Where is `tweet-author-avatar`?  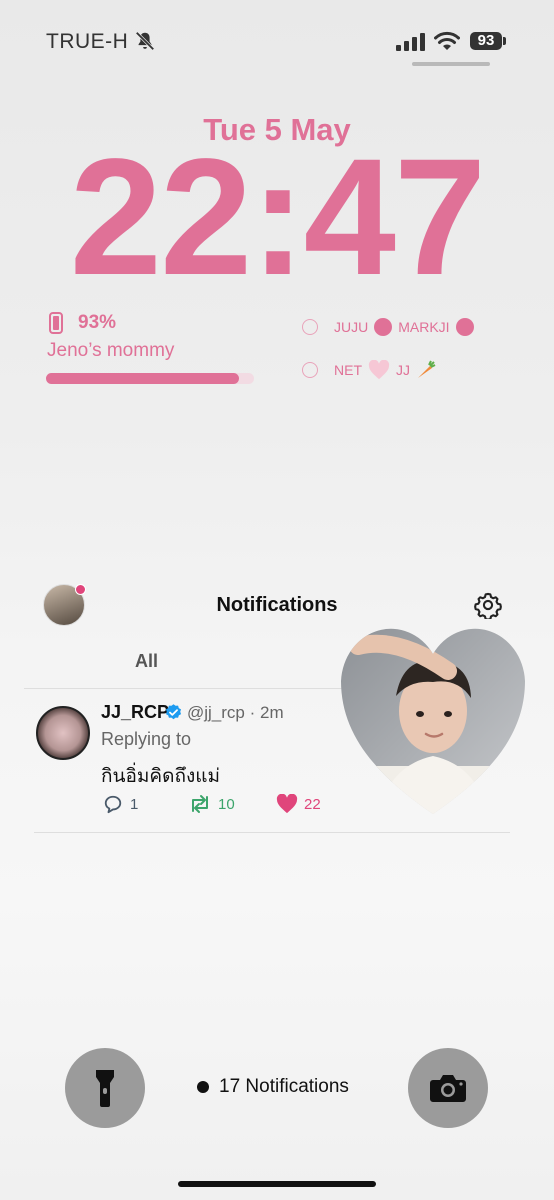
tweet-author-avatar is located at coordinates (63, 733).